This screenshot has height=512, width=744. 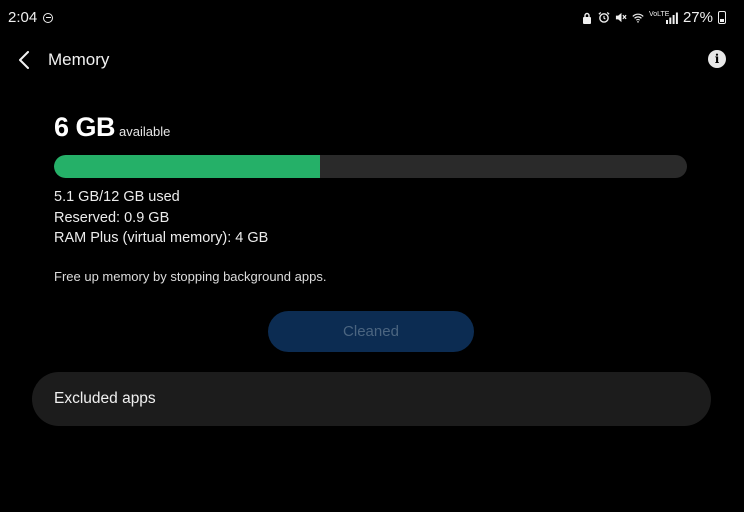 I want to click on back-button, so click(x=24, y=60).